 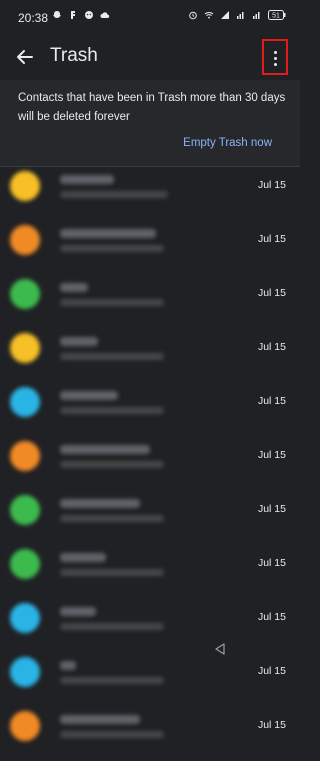 I want to click on more-options-button, so click(x=275, y=57).